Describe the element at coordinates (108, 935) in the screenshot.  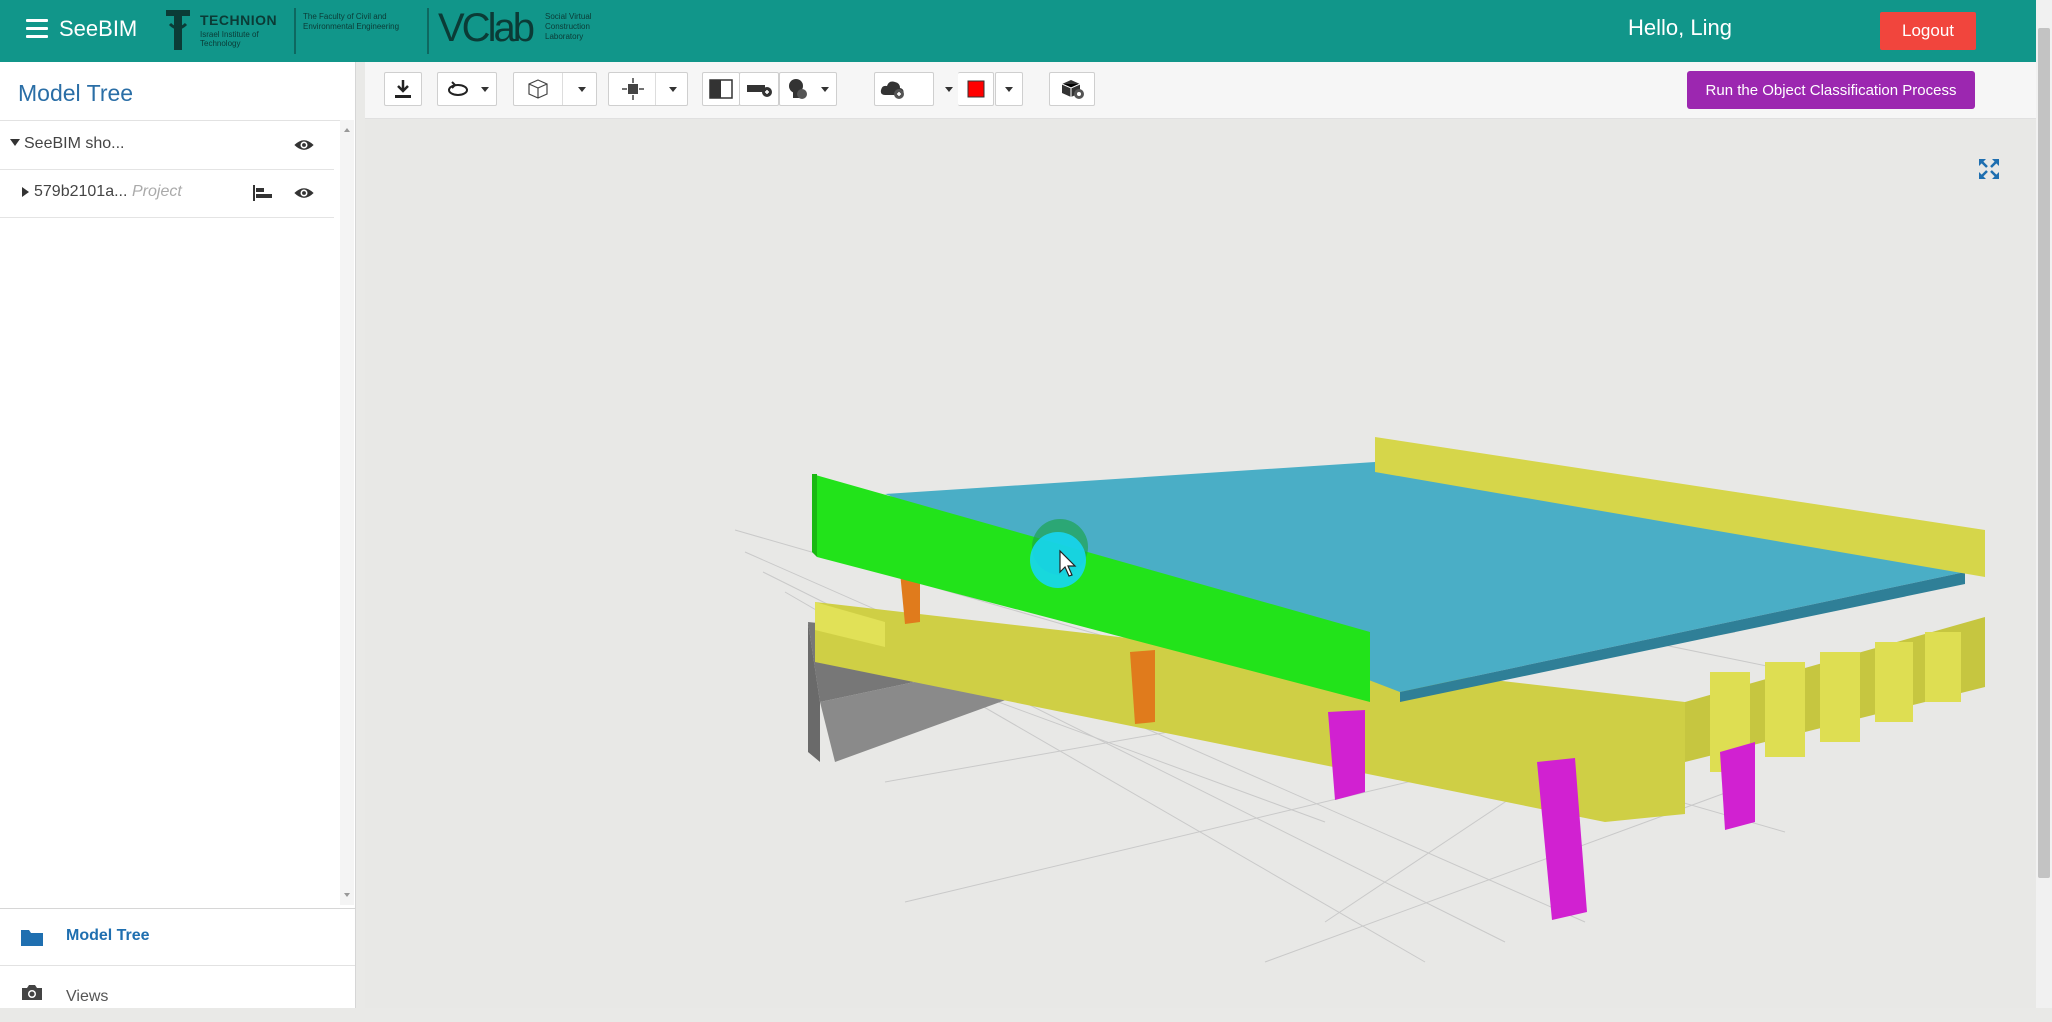
I see `nav-item-label: Model Tree` at that location.